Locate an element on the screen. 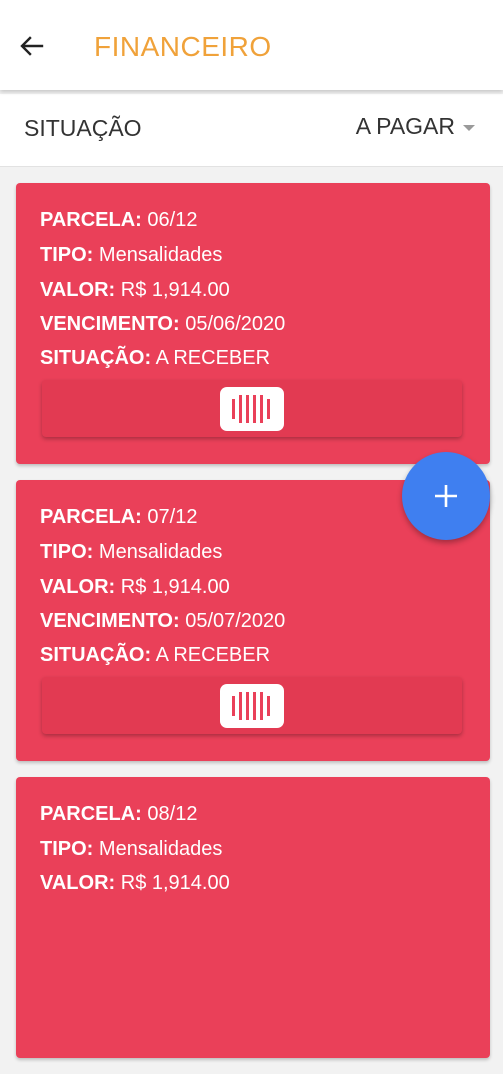  vencimento-row: VENCIMENTO: 05/07/2020 is located at coordinates (162, 621).